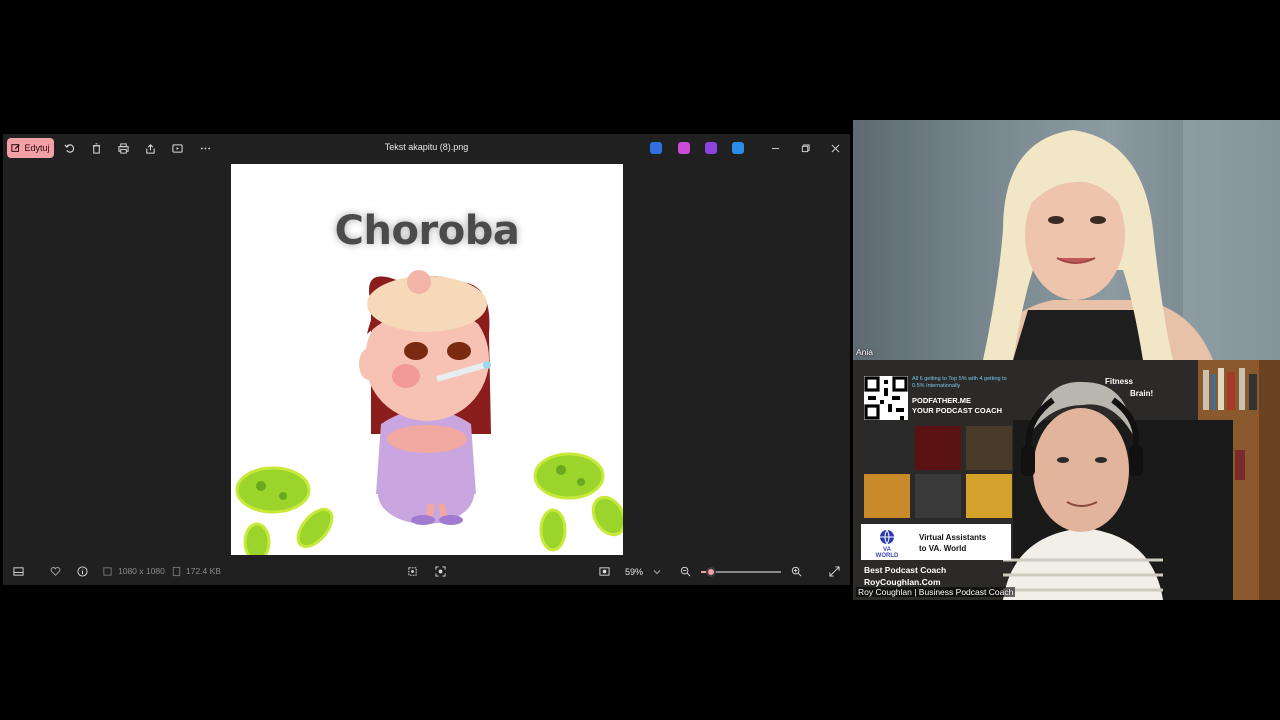 The width and height of the screenshot is (1280, 720). What do you see at coordinates (738, 148) in the screenshot?
I see `onedrive-icon` at bounding box center [738, 148].